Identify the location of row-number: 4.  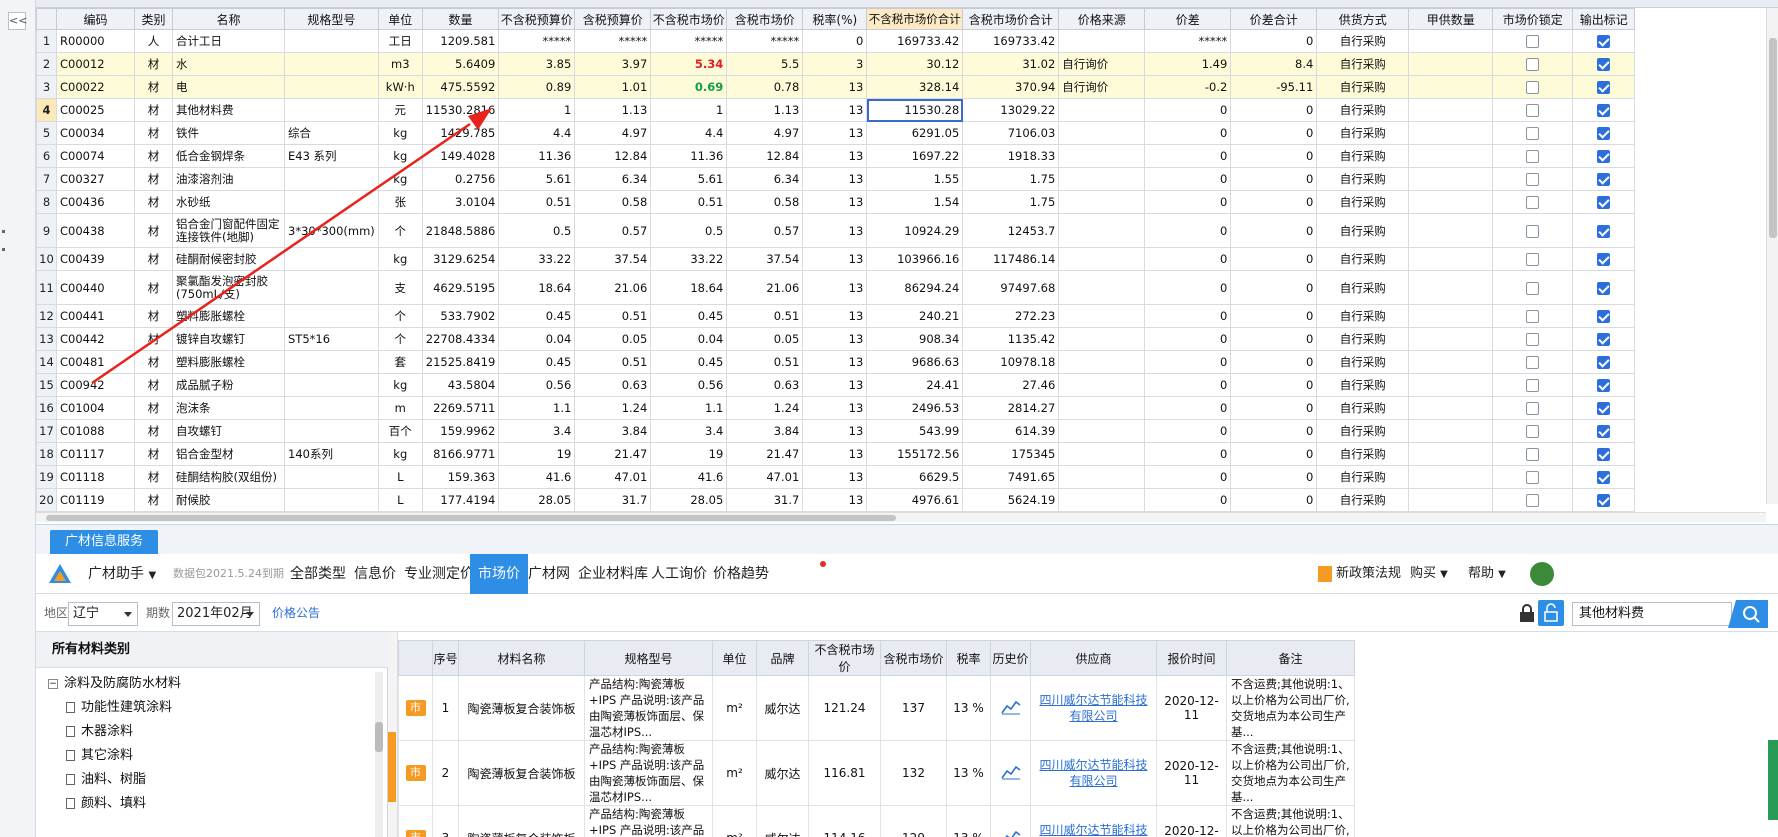
(46, 110).